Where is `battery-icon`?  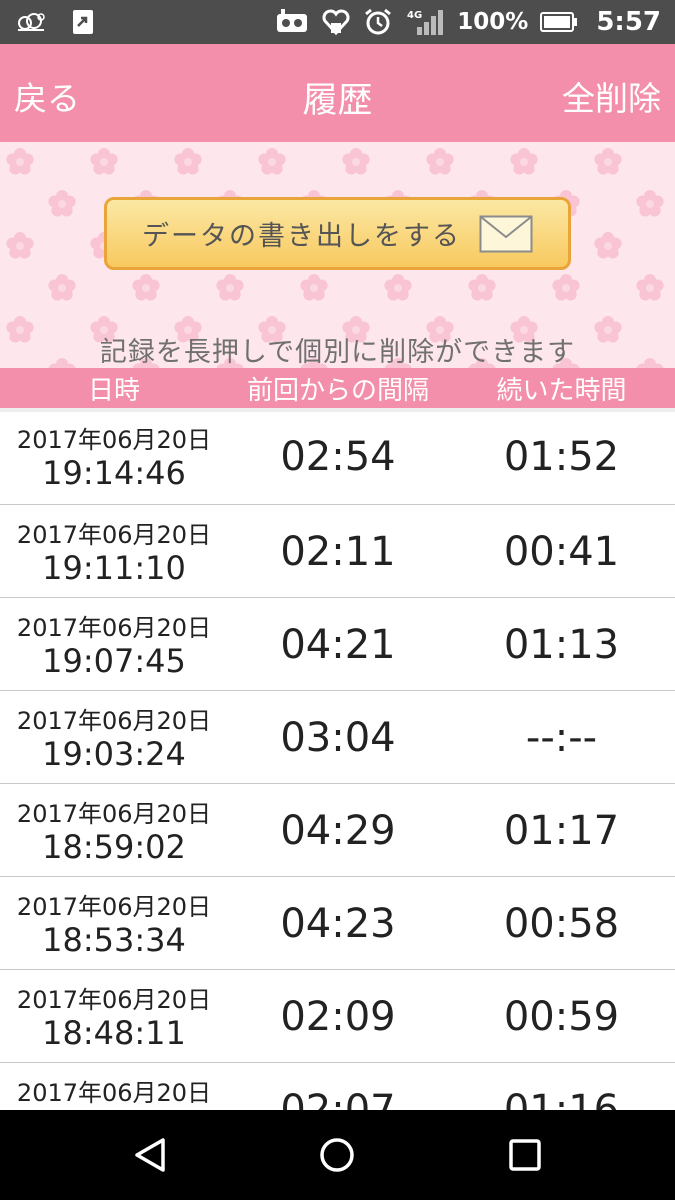 battery-icon is located at coordinates (559, 22).